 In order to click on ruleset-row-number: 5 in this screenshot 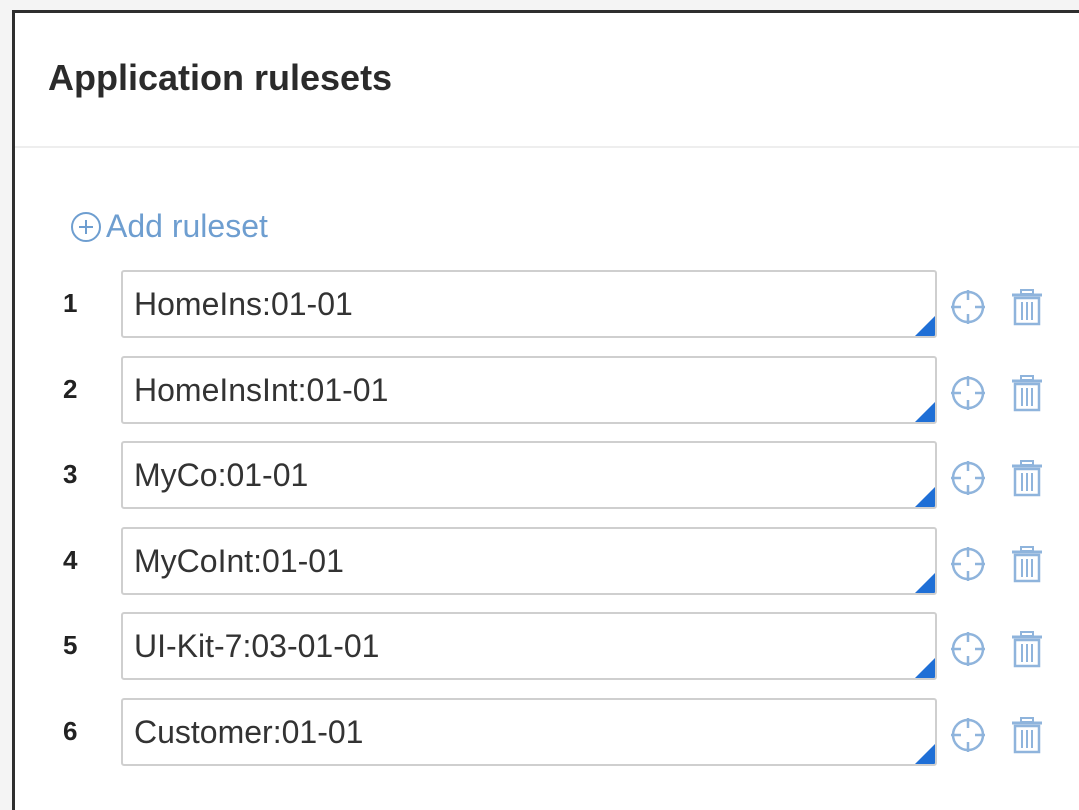, I will do `click(70, 645)`.